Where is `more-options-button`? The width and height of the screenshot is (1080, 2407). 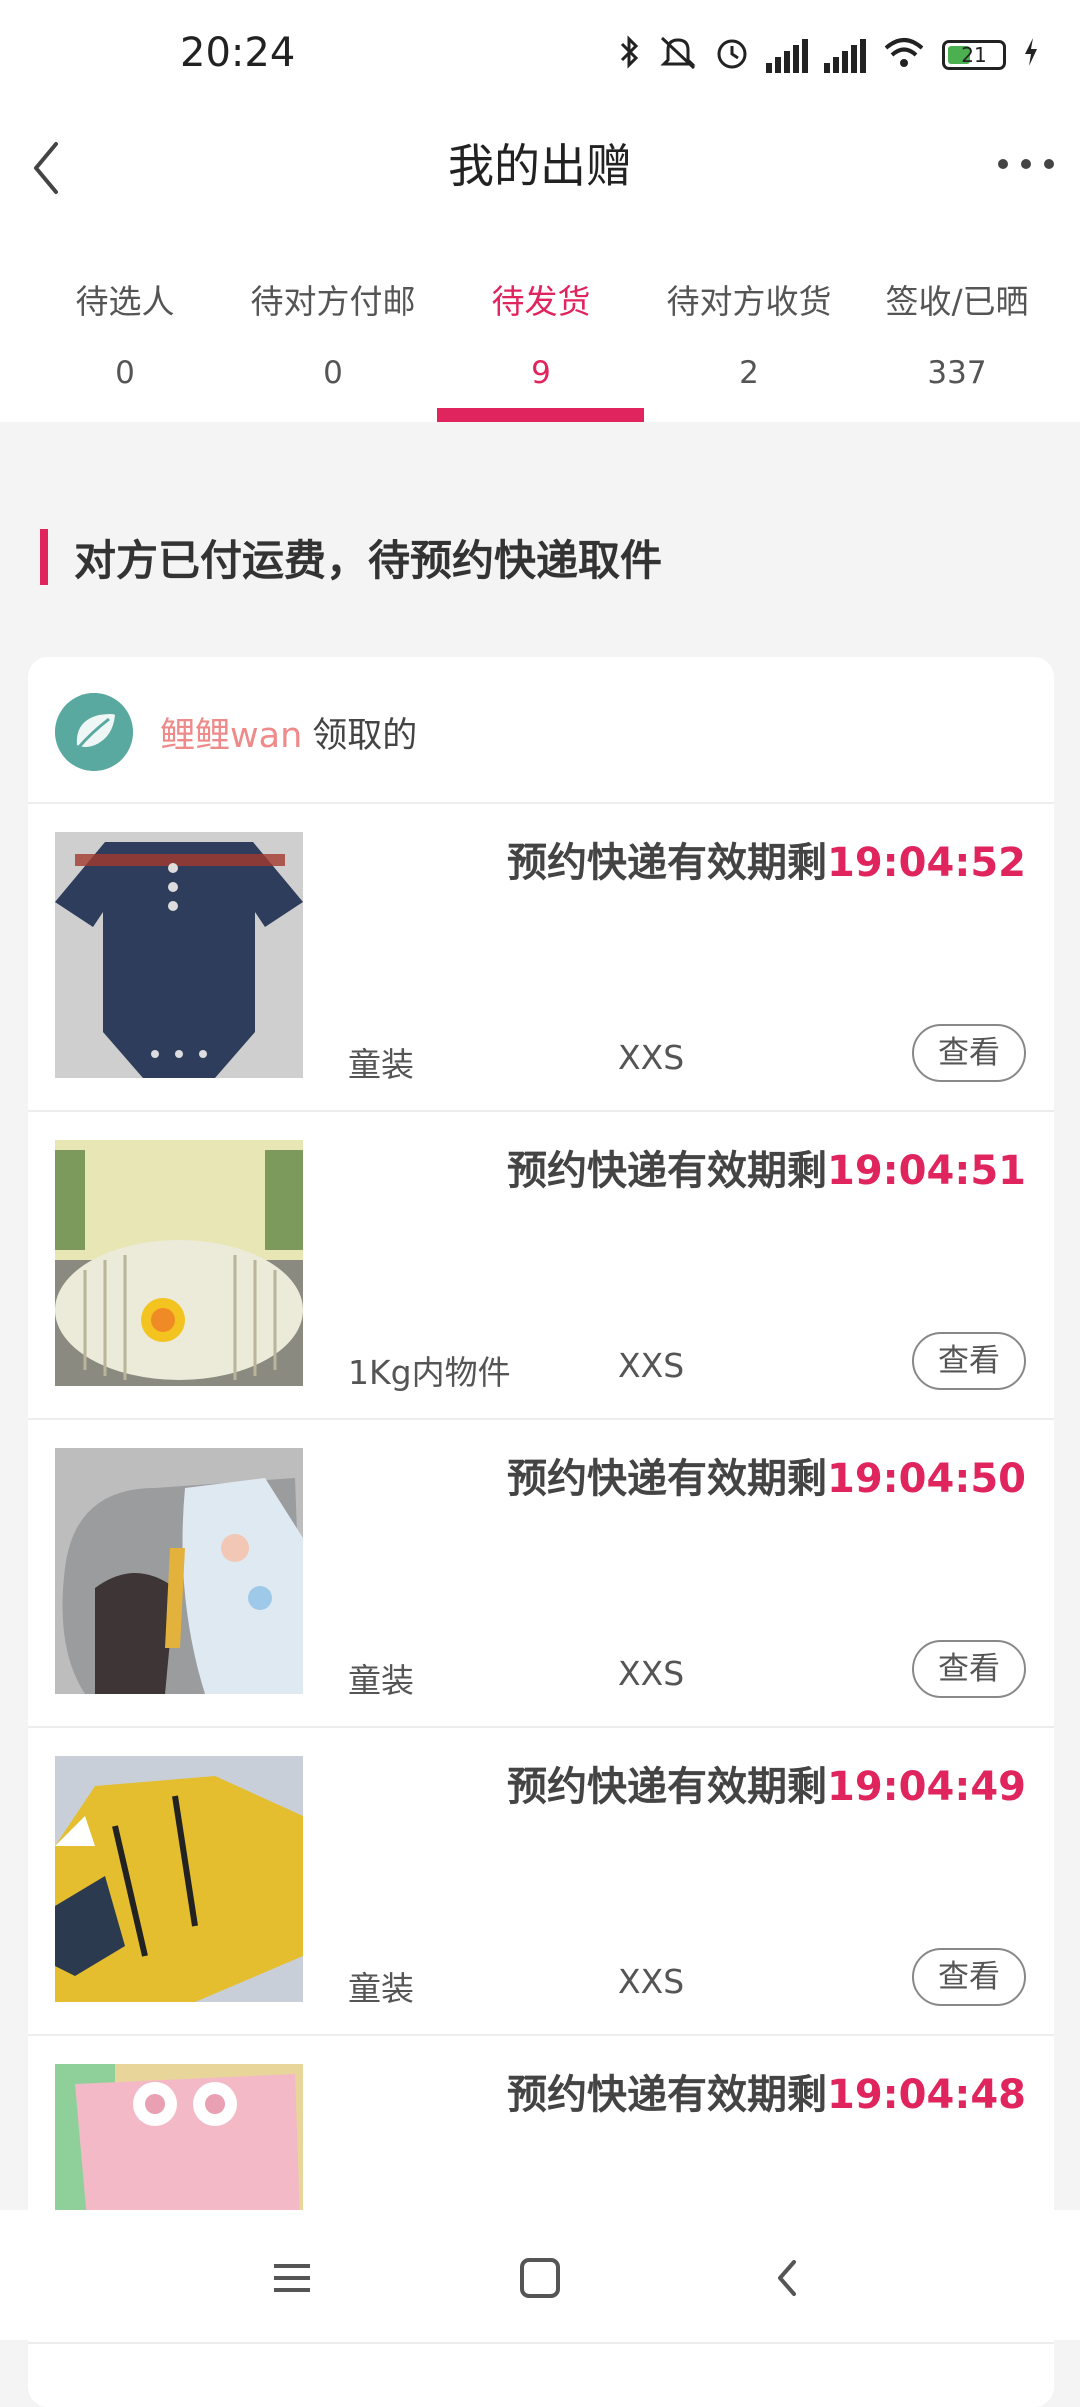
more-options-button is located at coordinates (1026, 164).